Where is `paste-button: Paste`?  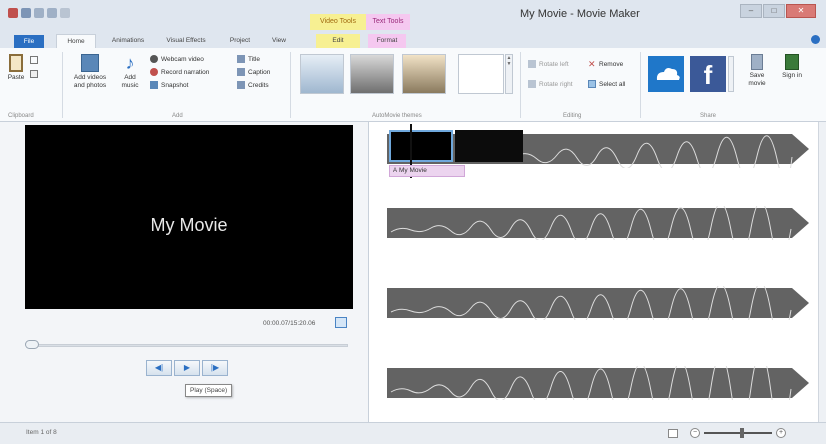
paste-button: Paste is located at coordinates (16, 68).